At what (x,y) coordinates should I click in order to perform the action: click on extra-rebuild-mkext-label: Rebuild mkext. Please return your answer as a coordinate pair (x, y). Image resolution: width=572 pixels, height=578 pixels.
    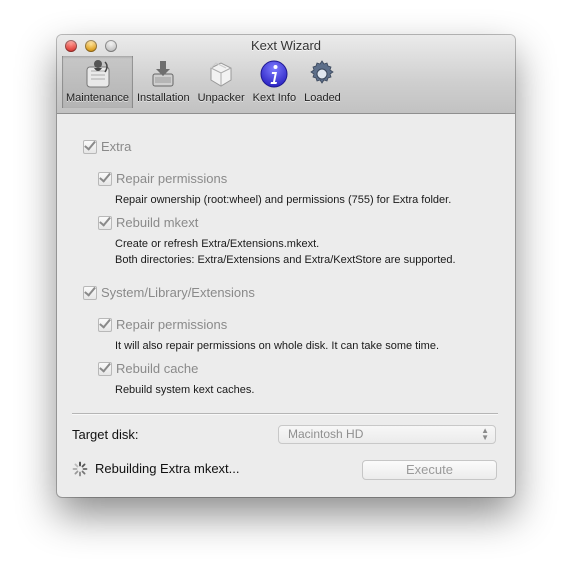
    Looking at the image, I should click on (157, 222).